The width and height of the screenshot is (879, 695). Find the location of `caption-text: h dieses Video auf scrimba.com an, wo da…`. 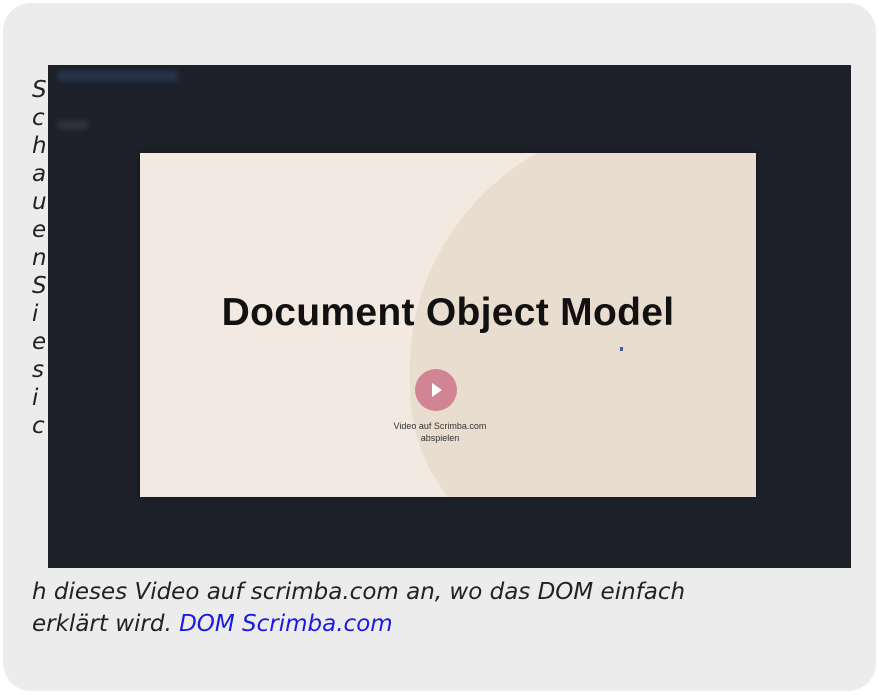

caption-text: h dieses Video auf scrimba.com an, wo da… is located at coordinates (442, 608).